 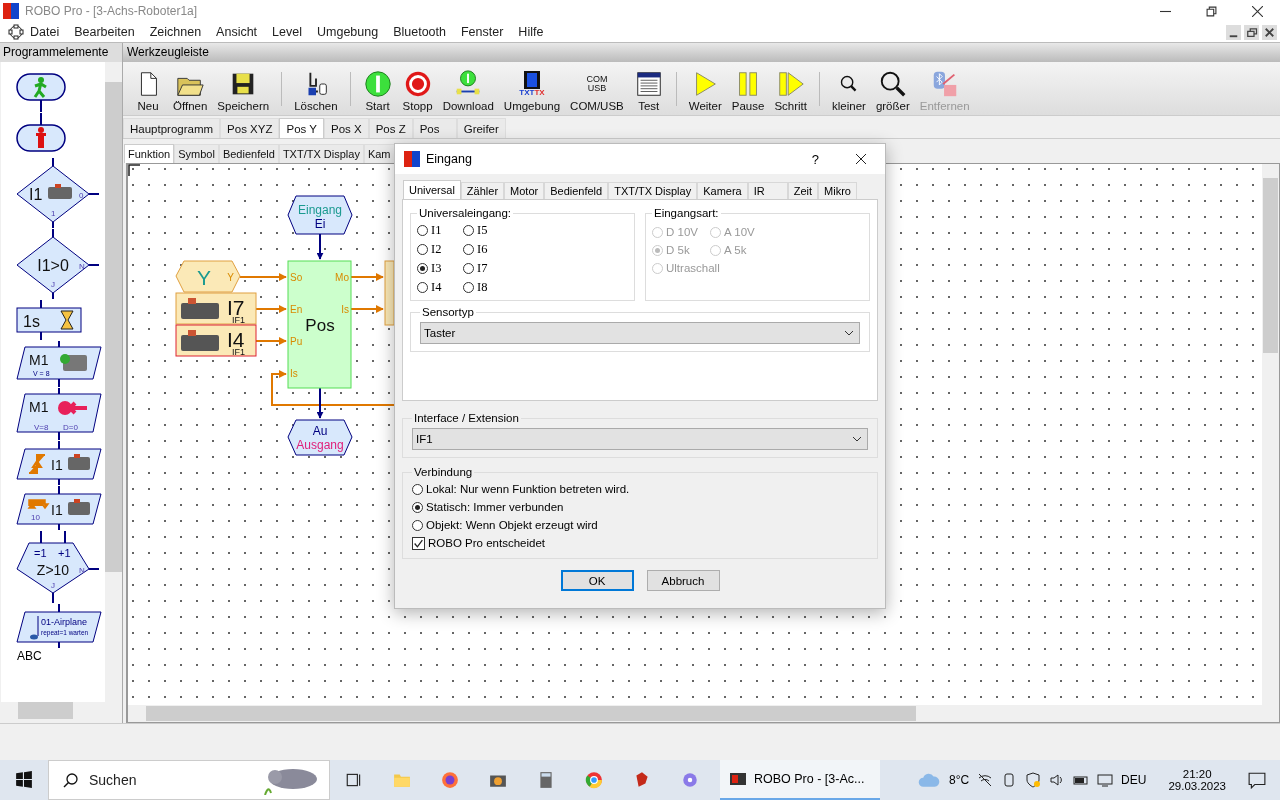 What do you see at coordinates (58, 264) in the screenshot?
I see `compare-block` at bounding box center [58, 264].